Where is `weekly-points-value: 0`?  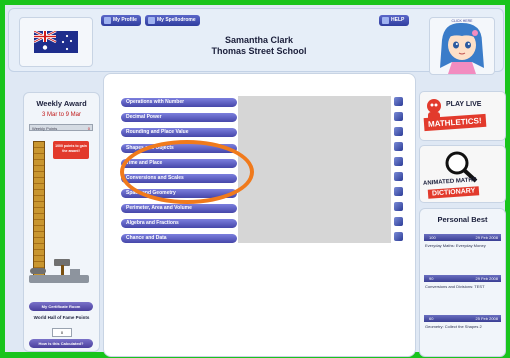 weekly-points-value: 0 is located at coordinates (88, 128).